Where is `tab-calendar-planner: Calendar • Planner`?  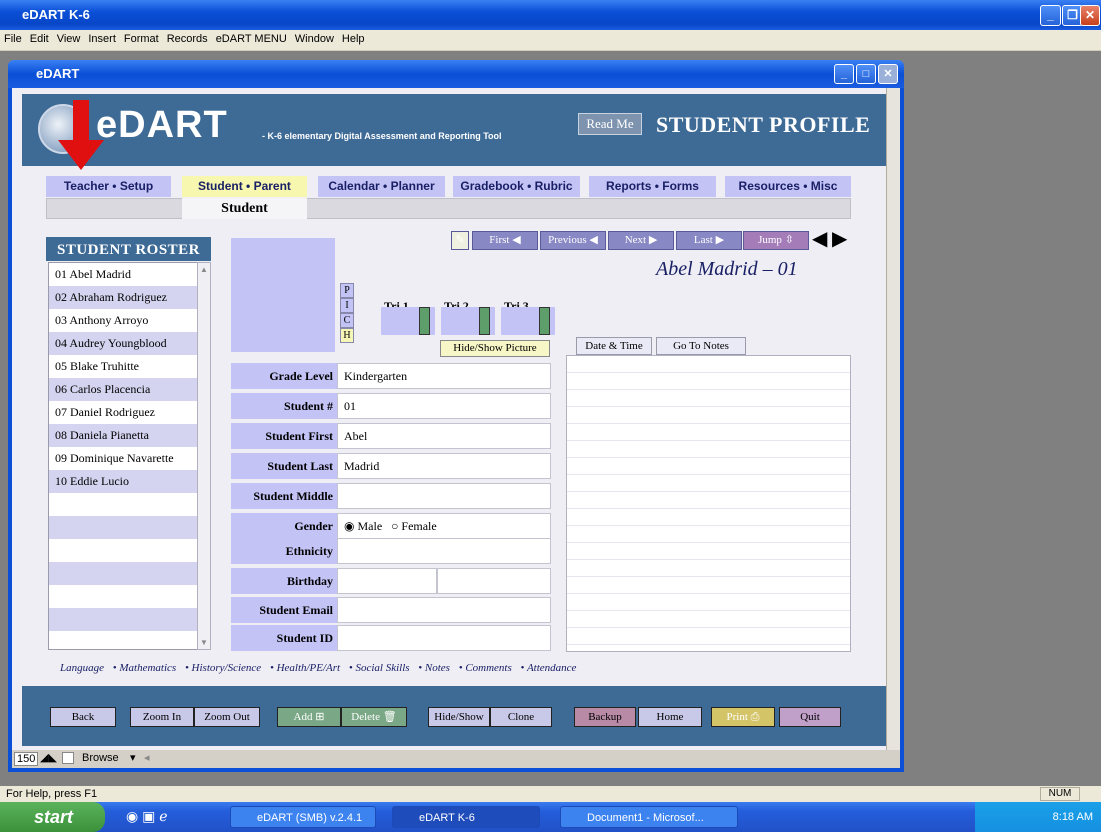
tab-calendar-planner: Calendar • Planner is located at coordinates (381, 186).